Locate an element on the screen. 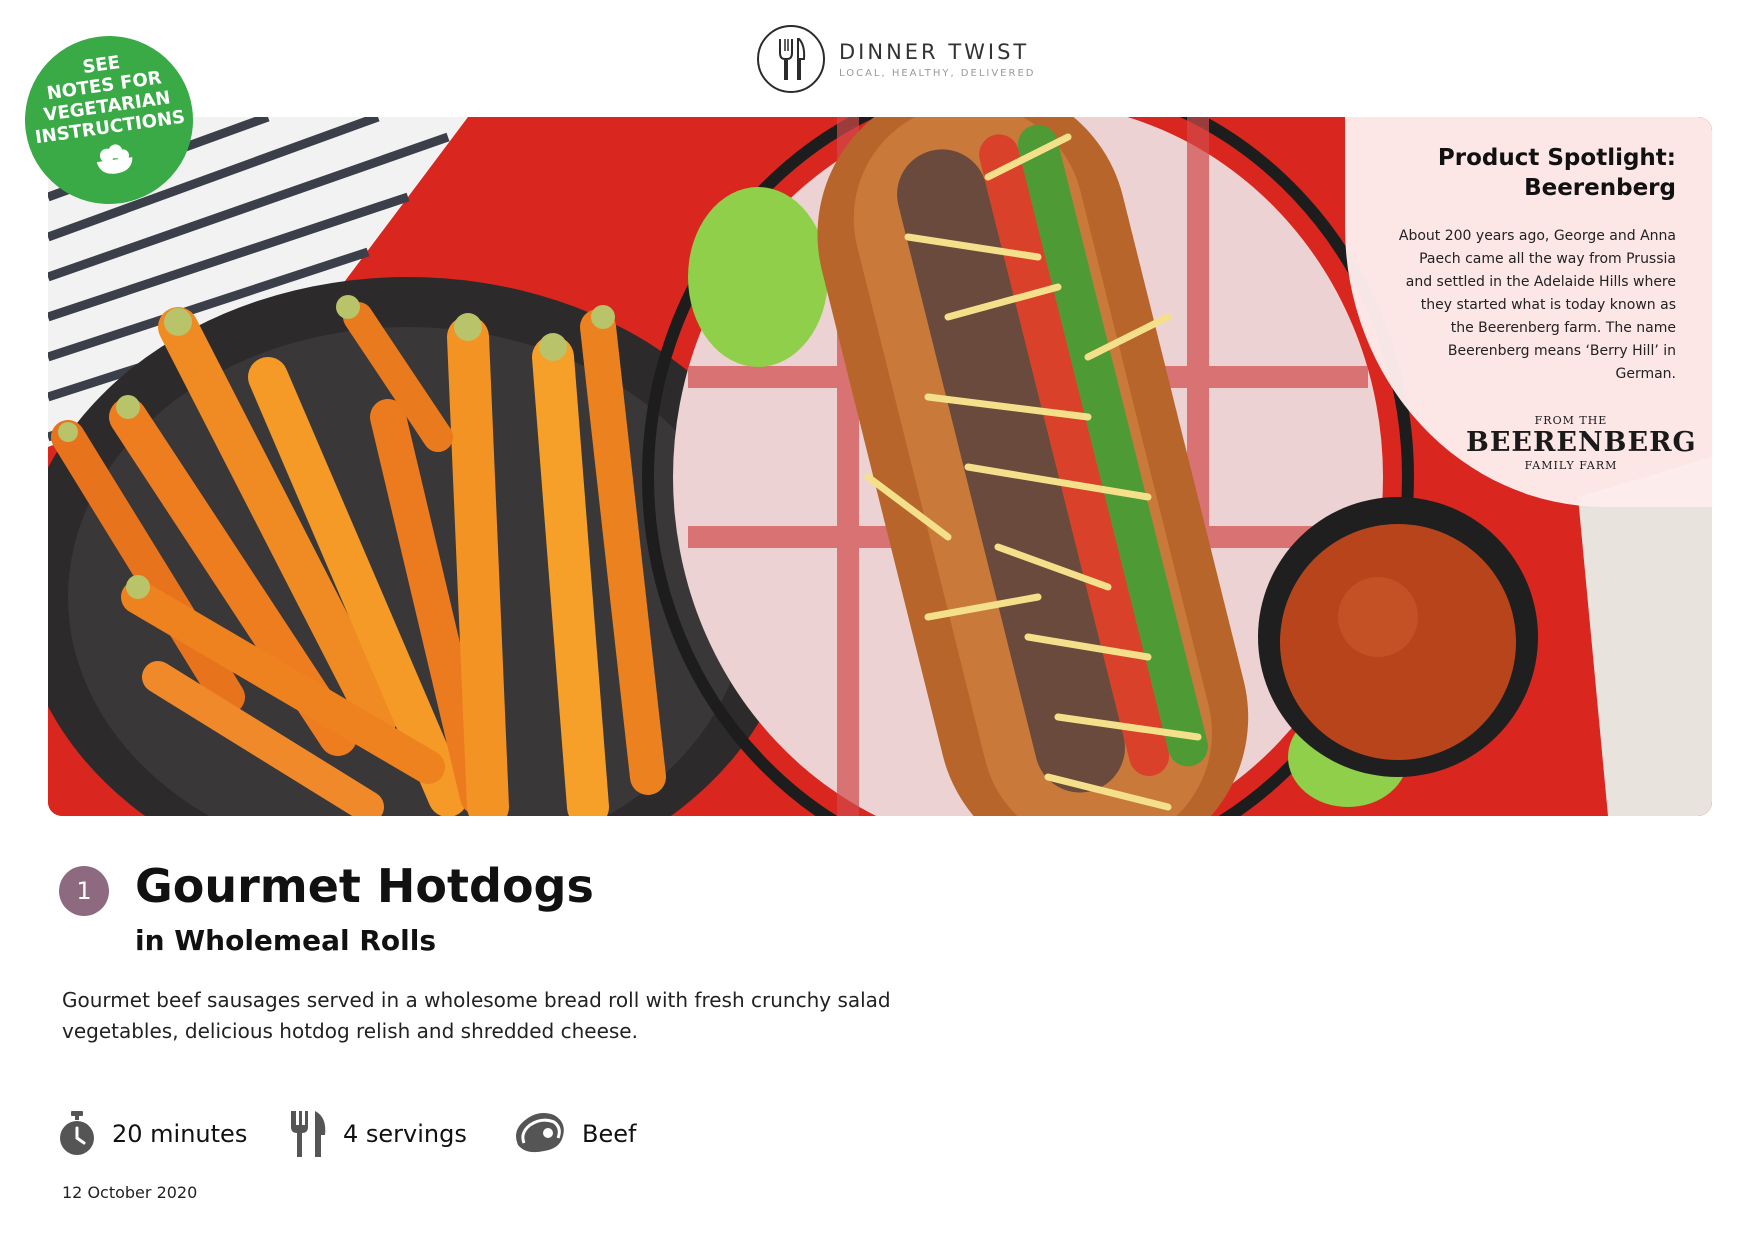 This screenshot has width=1753, height=1239. protein-info: Beef is located at coordinates (574, 1134).